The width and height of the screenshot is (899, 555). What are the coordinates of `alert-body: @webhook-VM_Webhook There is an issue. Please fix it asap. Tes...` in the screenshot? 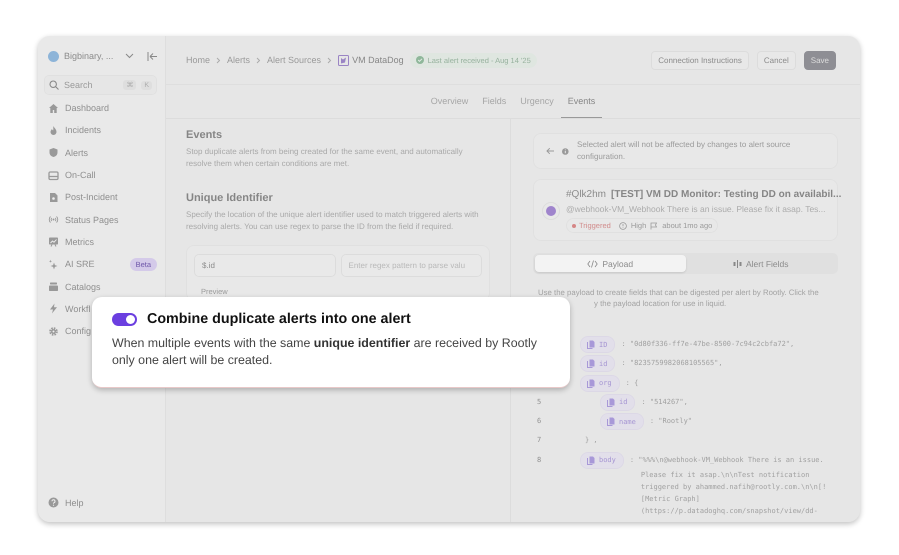 It's located at (696, 209).